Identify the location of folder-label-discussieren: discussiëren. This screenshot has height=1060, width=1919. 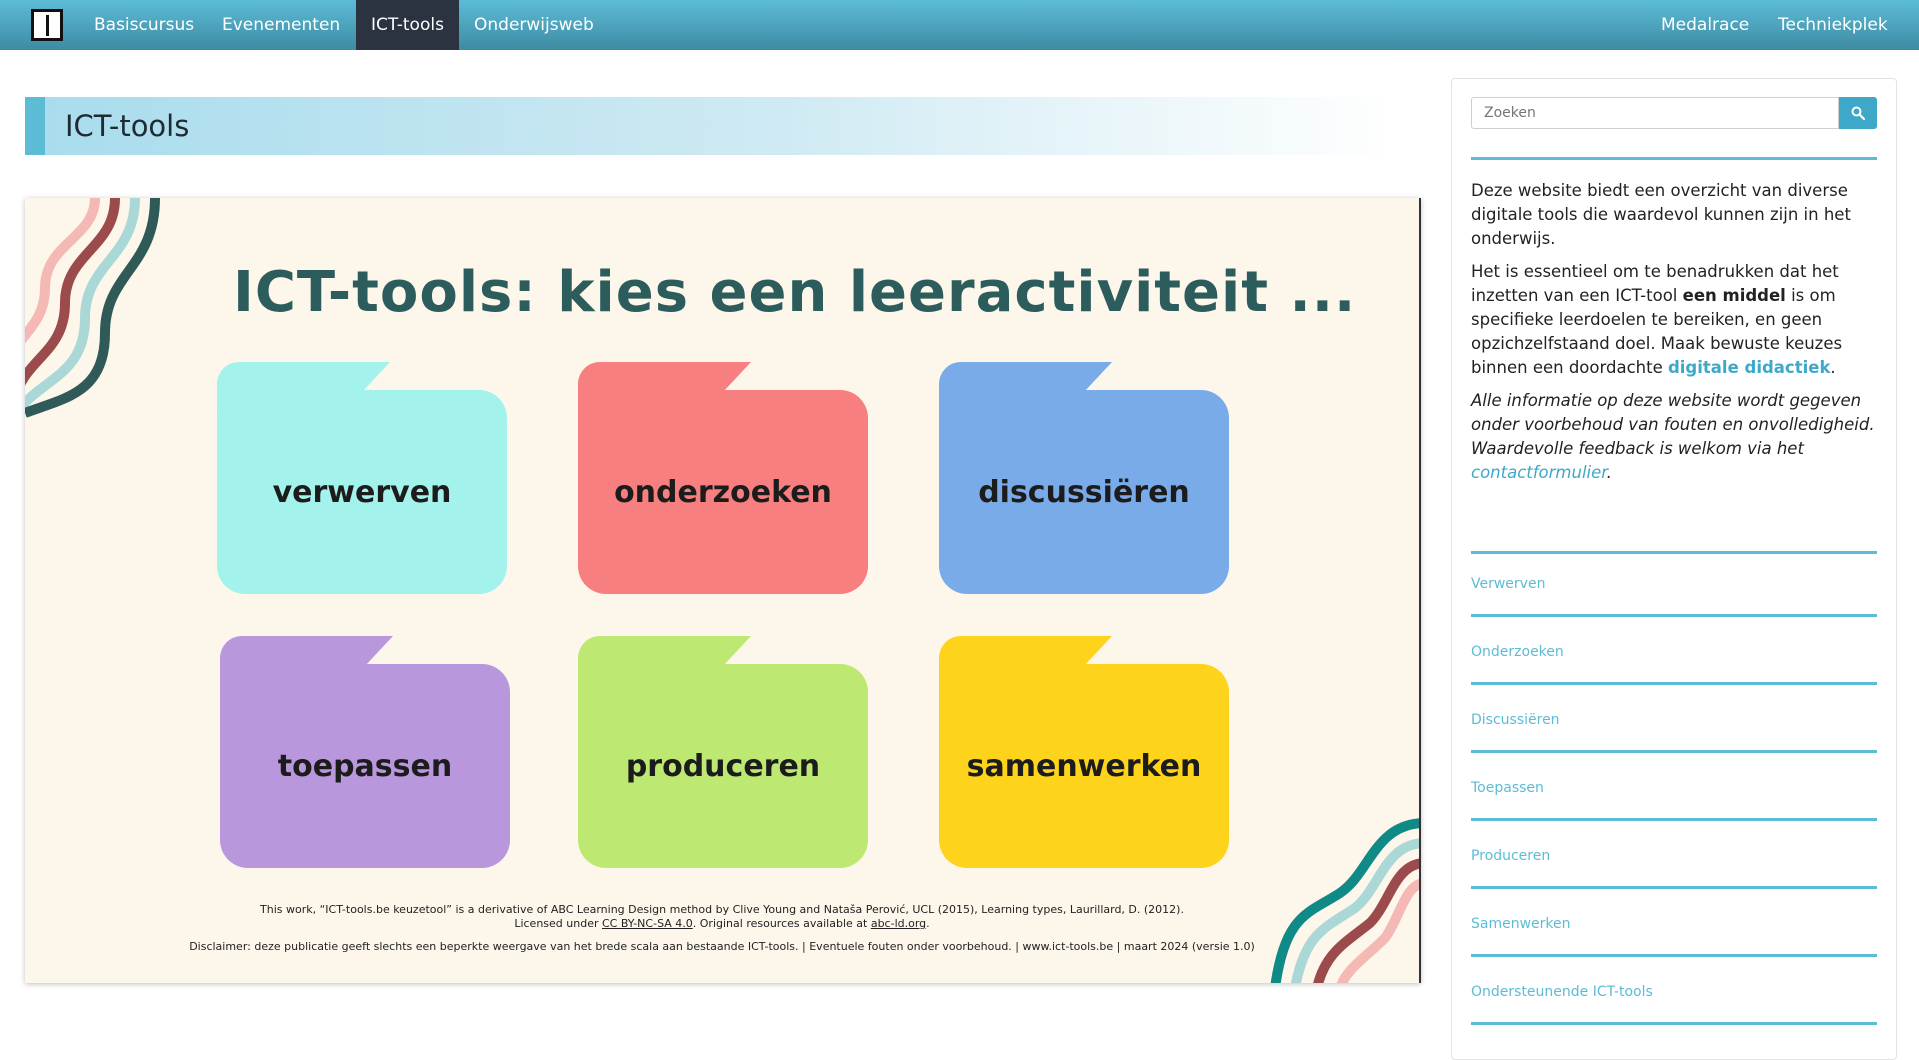
(1084, 492).